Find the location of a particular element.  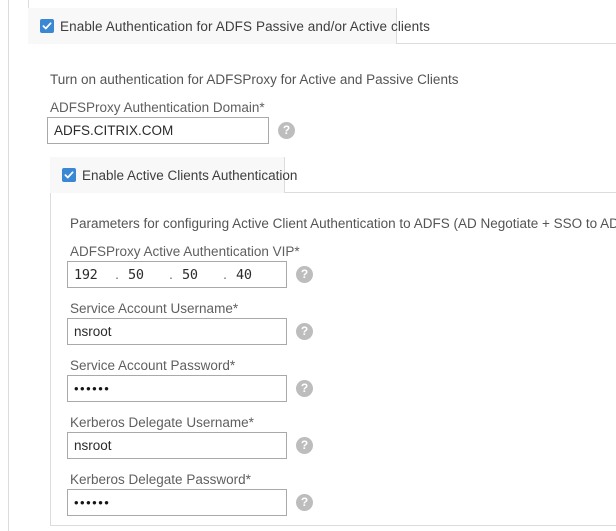

adfsproxy-authentication-domain-input: ADFS.CITRIX.COM is located at coordinates (158, 130).